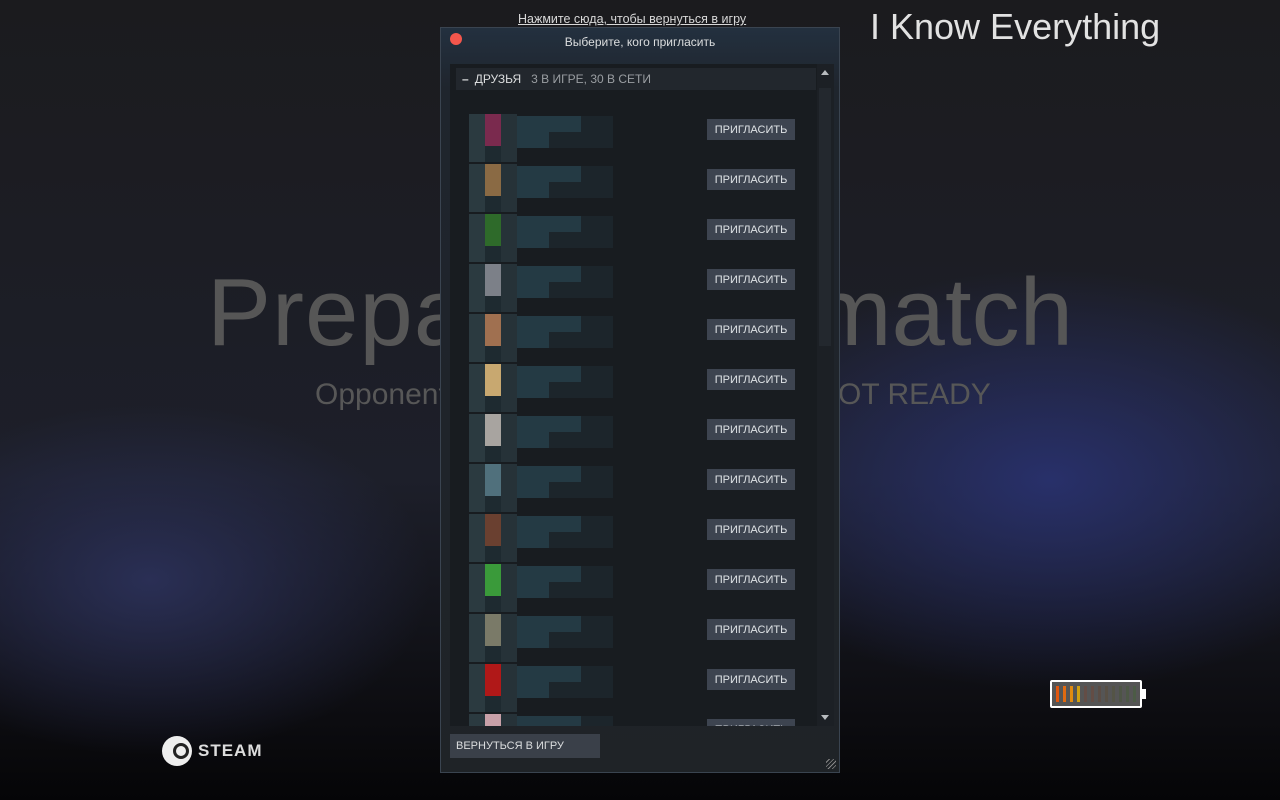  What do you see at coordinates (632, 19) in the screenshot?
I see `return-to-game-link: Нажмите сюда, чтобы вернуться в игру` at bounding box center [632, 19].